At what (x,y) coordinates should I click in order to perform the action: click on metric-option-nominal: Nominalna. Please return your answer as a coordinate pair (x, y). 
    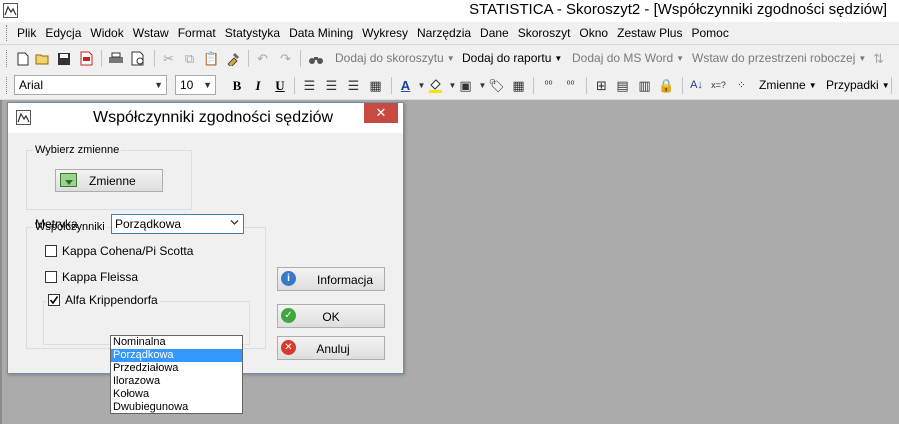
    Looking at the image, I should click on (176, 342).